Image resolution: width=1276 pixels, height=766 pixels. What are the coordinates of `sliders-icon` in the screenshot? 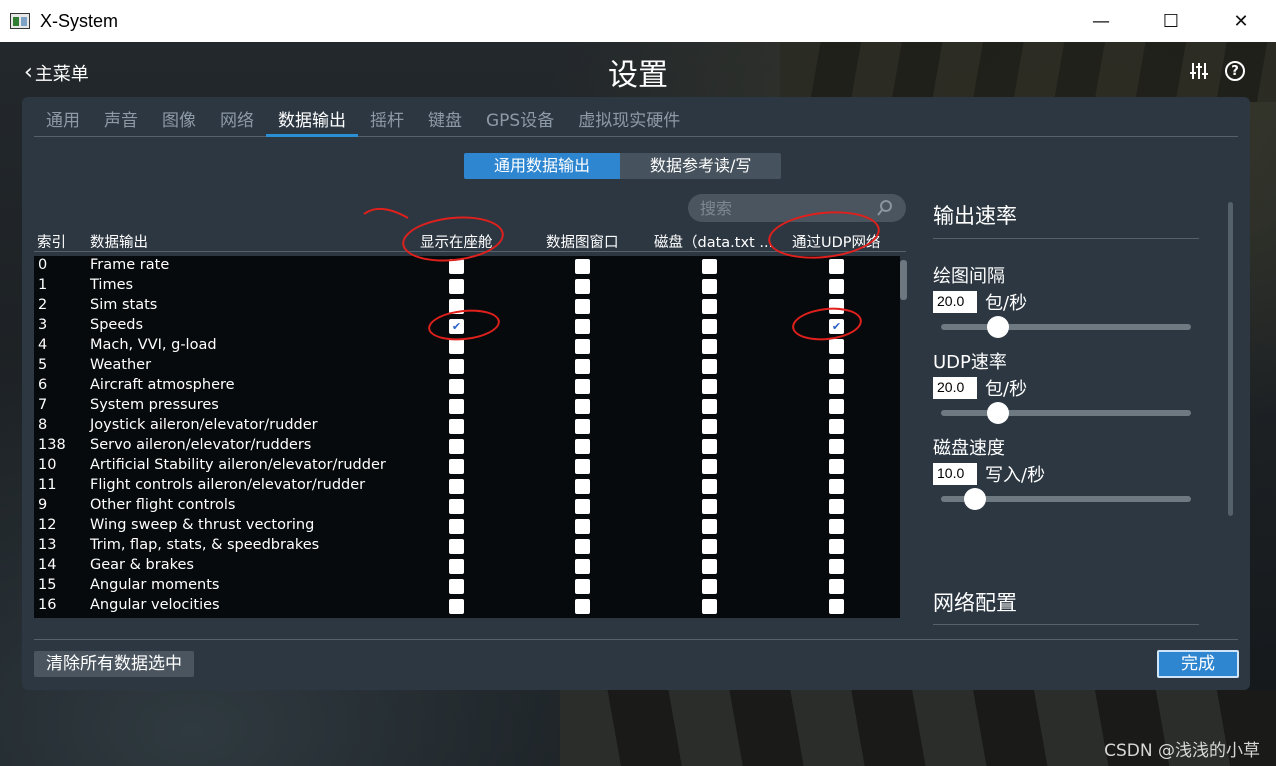 It's located at (1199, 71).